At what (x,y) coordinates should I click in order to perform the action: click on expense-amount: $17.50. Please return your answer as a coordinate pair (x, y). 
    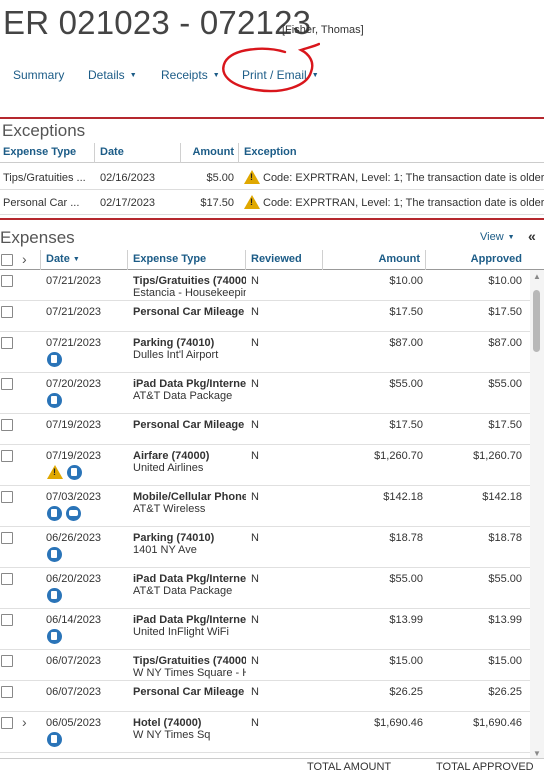
    Looking at the image, I should click on (406, 425).